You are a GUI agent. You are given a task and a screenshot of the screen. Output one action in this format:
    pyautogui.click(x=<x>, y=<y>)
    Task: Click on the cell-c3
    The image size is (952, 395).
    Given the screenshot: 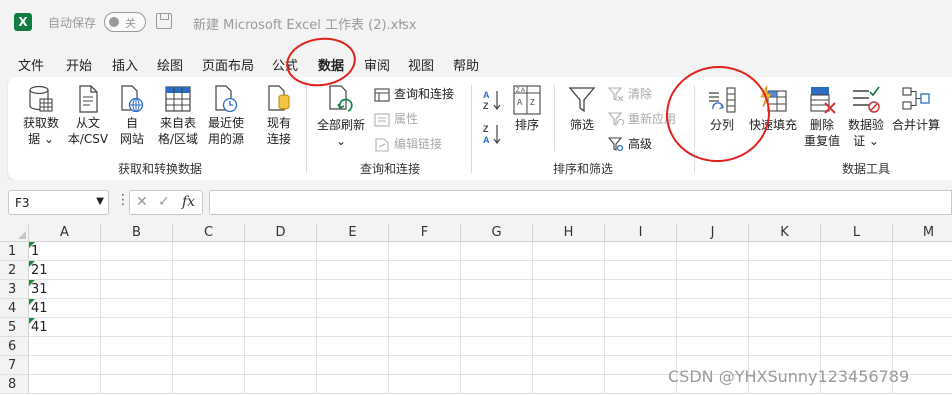 What is the action you would take?
    pyautogui.click(x=209, y=289)
    